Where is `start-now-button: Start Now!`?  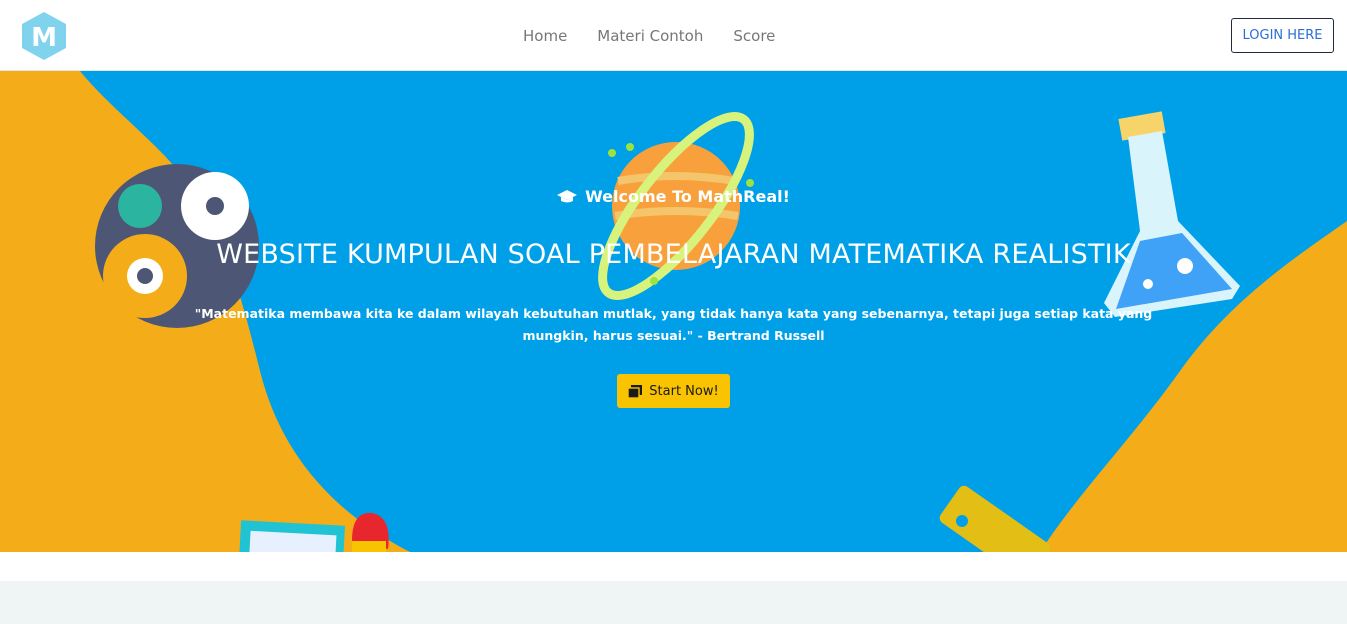 start-now-button: Start Now! is located at coordinates (673, 391).